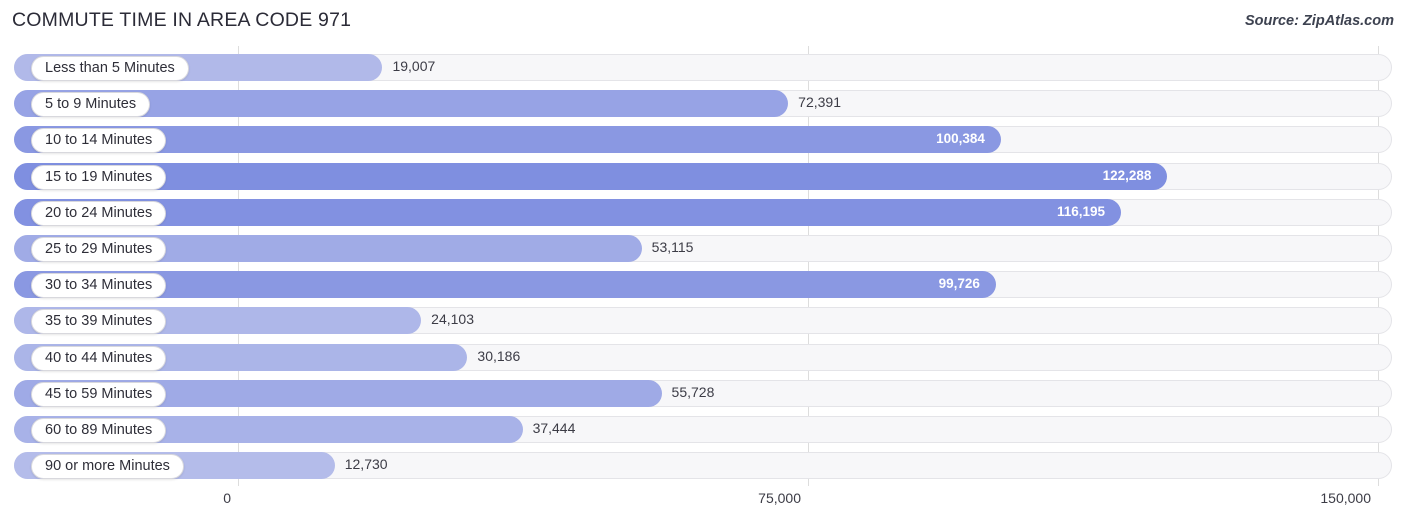 This screenshot has width=1406, height=522. I want to click on category-label-1: Less than 5 Minutes, so click(110, 68).